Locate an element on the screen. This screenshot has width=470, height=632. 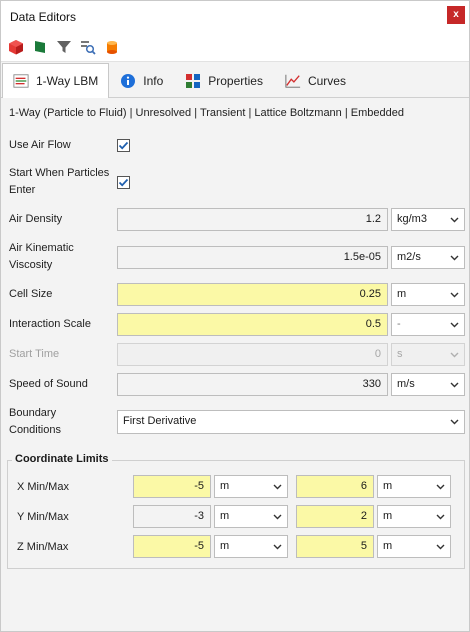
y-max-unit-select: m is located at coordinates (414, 516).